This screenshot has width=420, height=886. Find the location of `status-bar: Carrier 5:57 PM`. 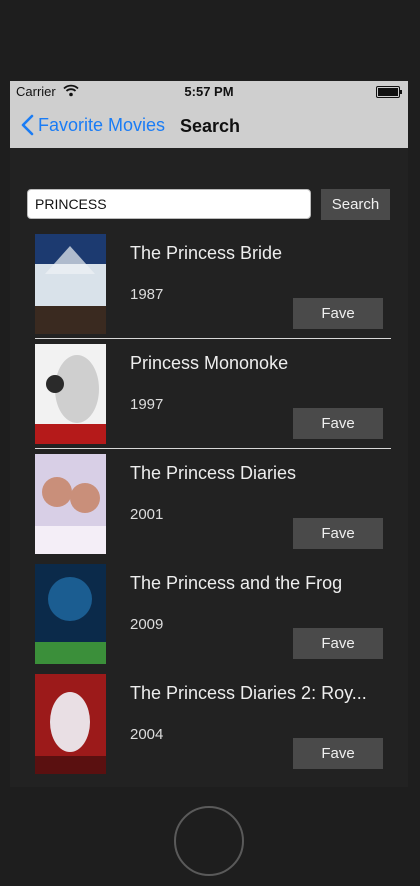

status-bar: Carrier 5:57 PM is located at coordinates (209, 92).